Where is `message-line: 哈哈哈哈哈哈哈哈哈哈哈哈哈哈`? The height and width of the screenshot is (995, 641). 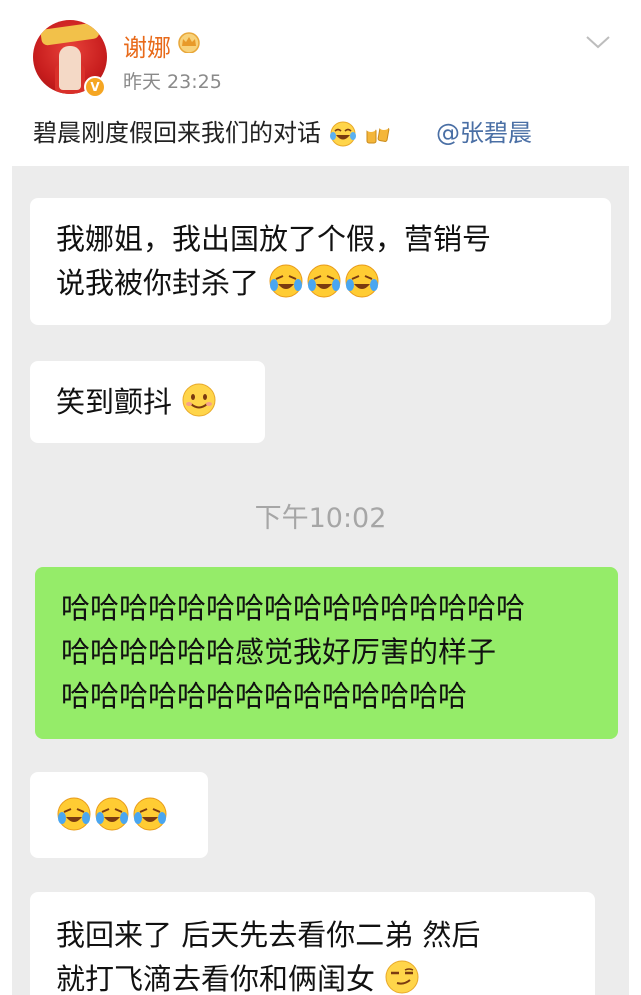 message-line: 哈哈哈哈哈哈哈哈哈哈哈哈哈哈 is located at coordinates (264, 696).